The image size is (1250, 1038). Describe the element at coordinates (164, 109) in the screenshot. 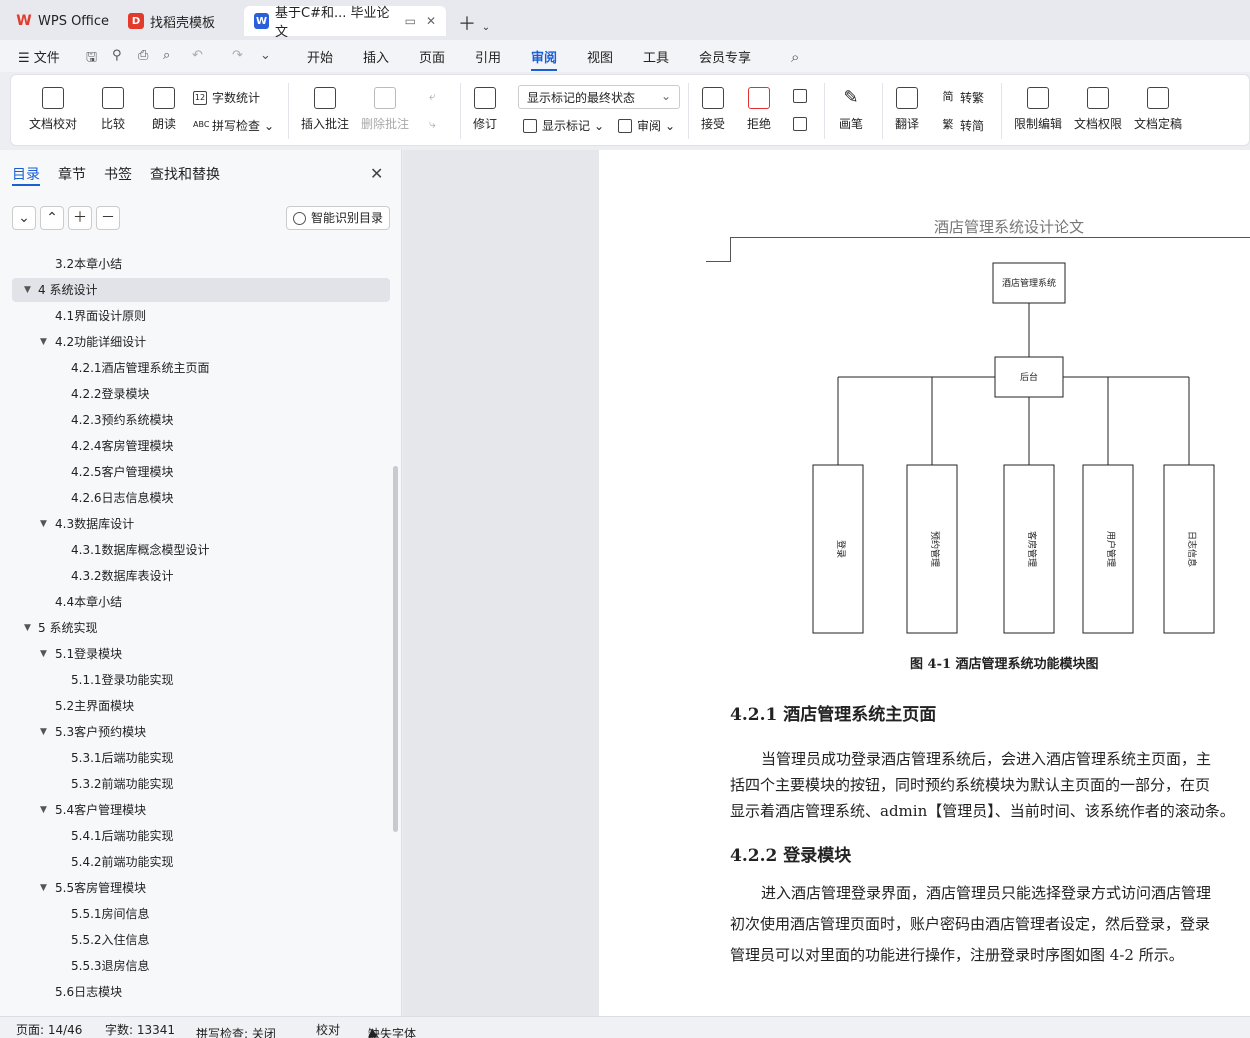

I see `read-aloud-button: 朗读` at that location.